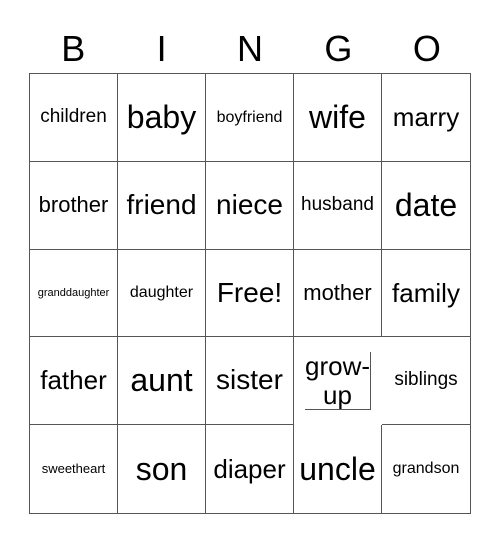 This screenshot has height=544, width=500. I want to click on header-letter-i: I, so click(161, 48).